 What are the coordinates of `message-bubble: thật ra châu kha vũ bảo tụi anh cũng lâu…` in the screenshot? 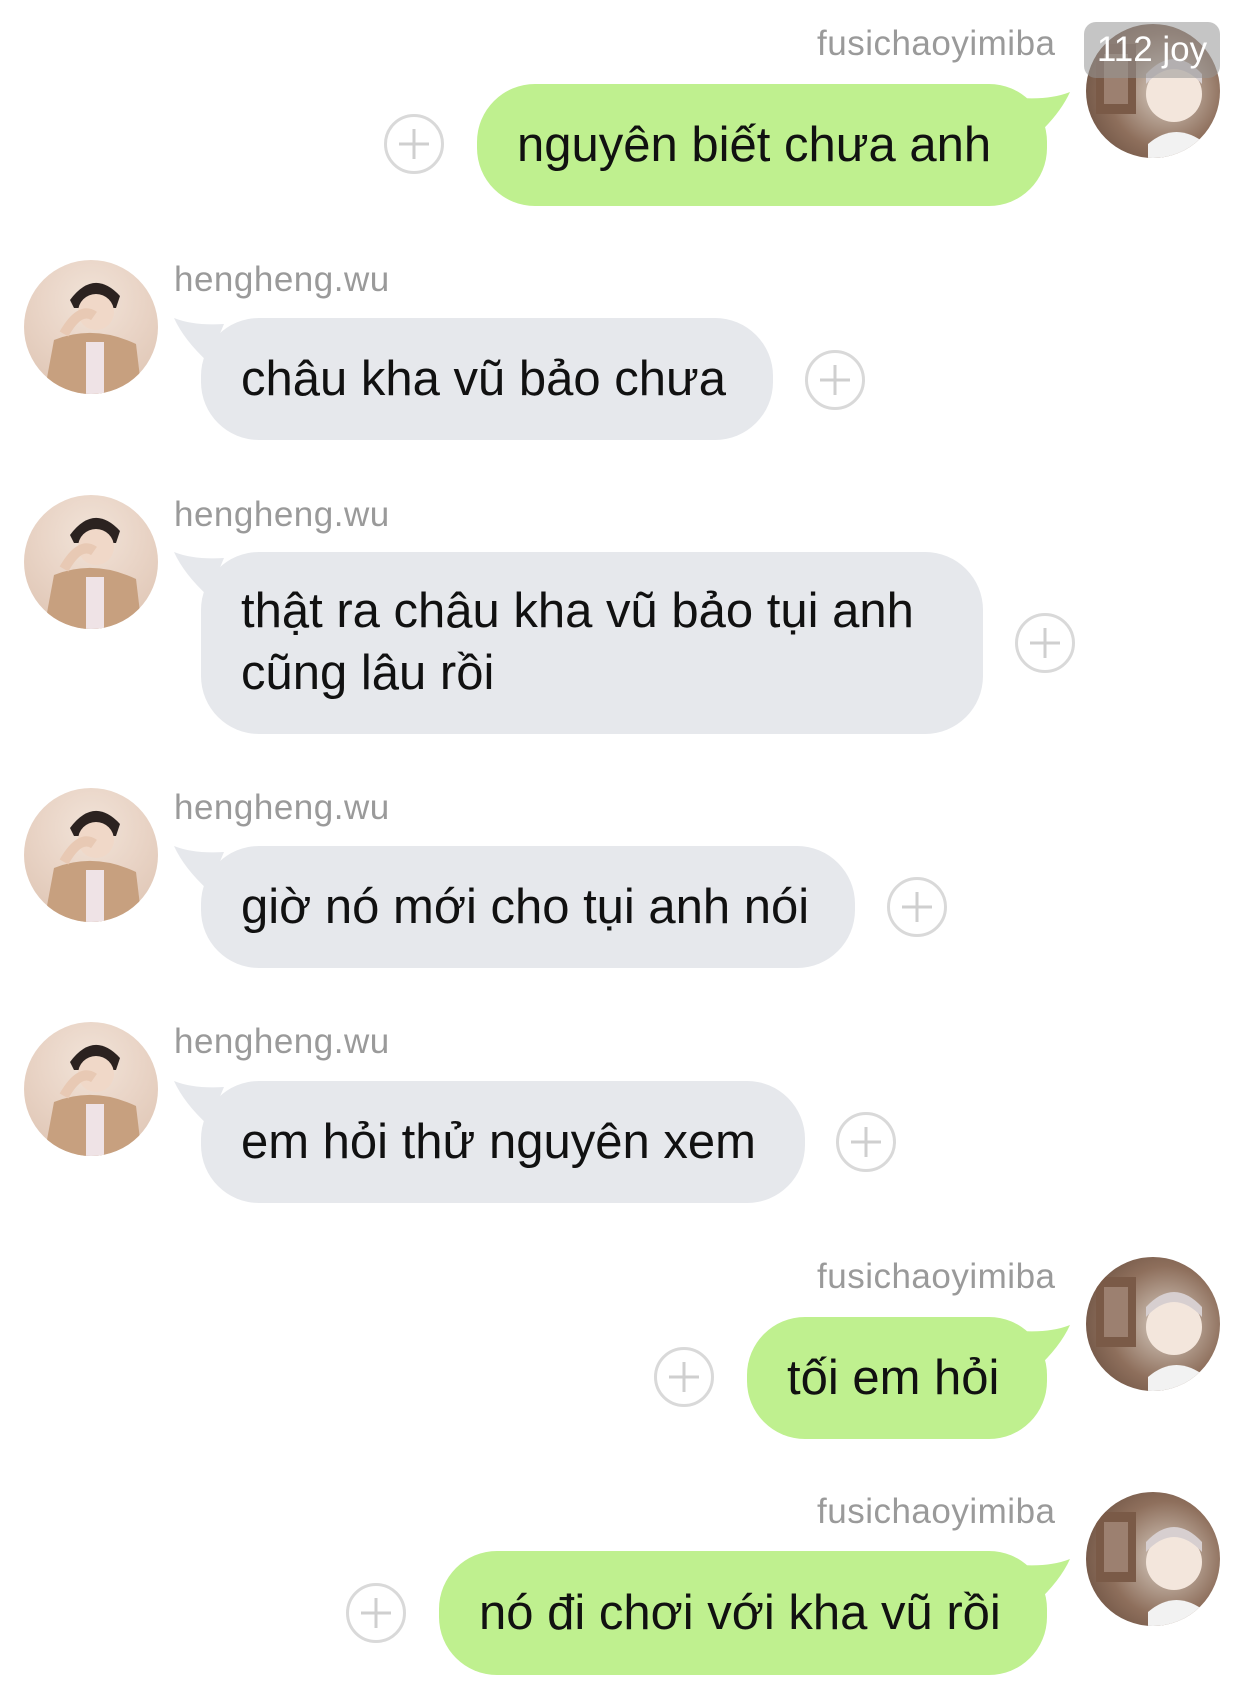 It's located at (592, 643).